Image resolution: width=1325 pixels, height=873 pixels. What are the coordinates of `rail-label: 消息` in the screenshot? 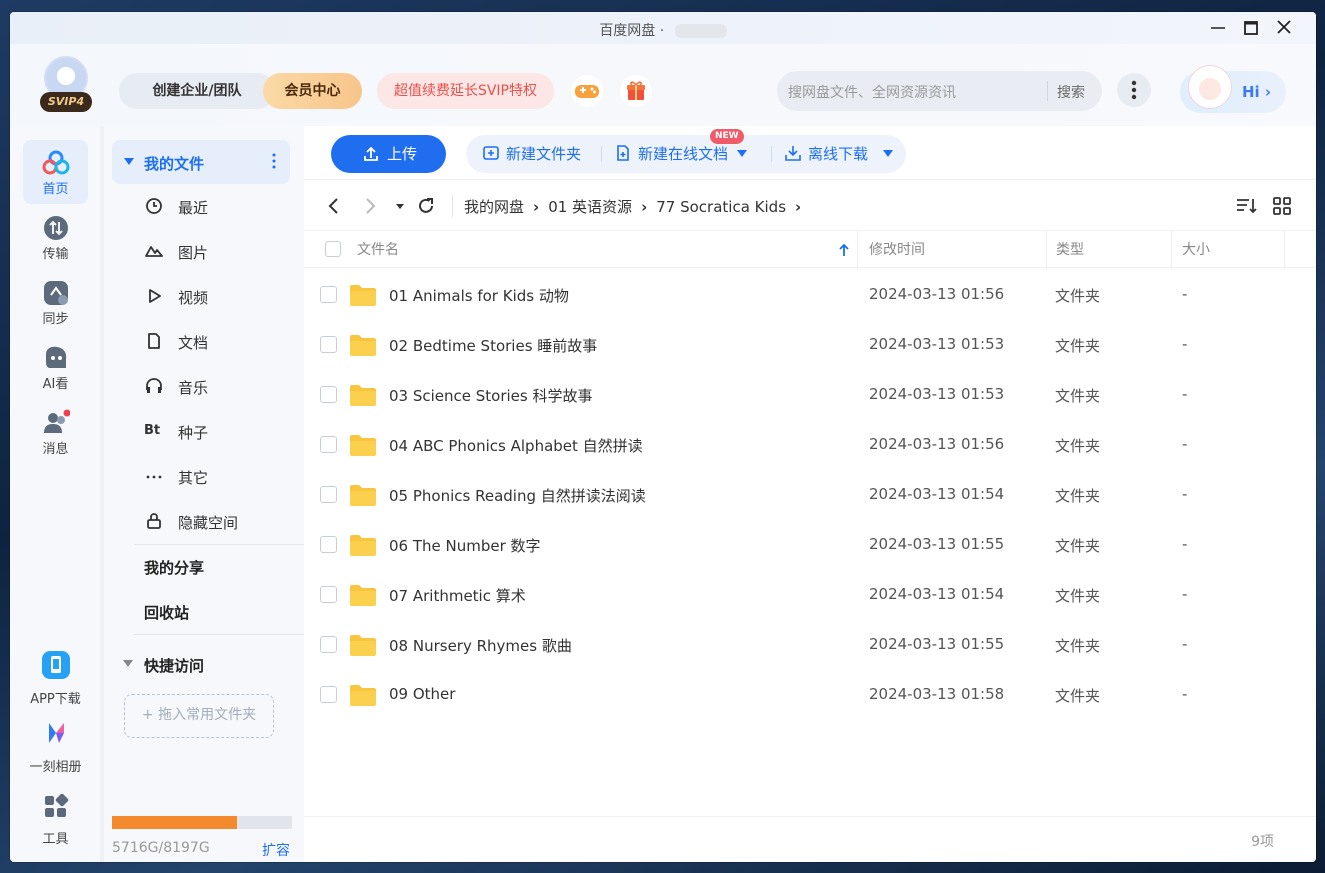 It's located at (55, 449).